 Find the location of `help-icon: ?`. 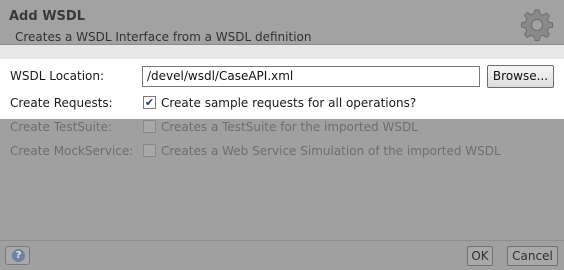

help-icon: ? is located at coordinates (18, 255).